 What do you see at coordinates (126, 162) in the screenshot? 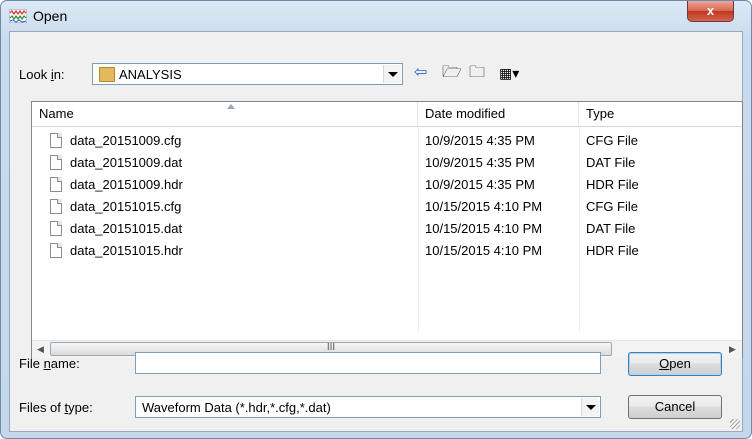
I see `file-name: data_20151009.dat` at bounding box center [126, 162].